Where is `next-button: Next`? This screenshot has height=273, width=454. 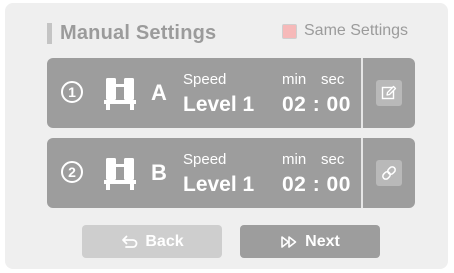
next-button: Next is located at coordinates (310, 241).